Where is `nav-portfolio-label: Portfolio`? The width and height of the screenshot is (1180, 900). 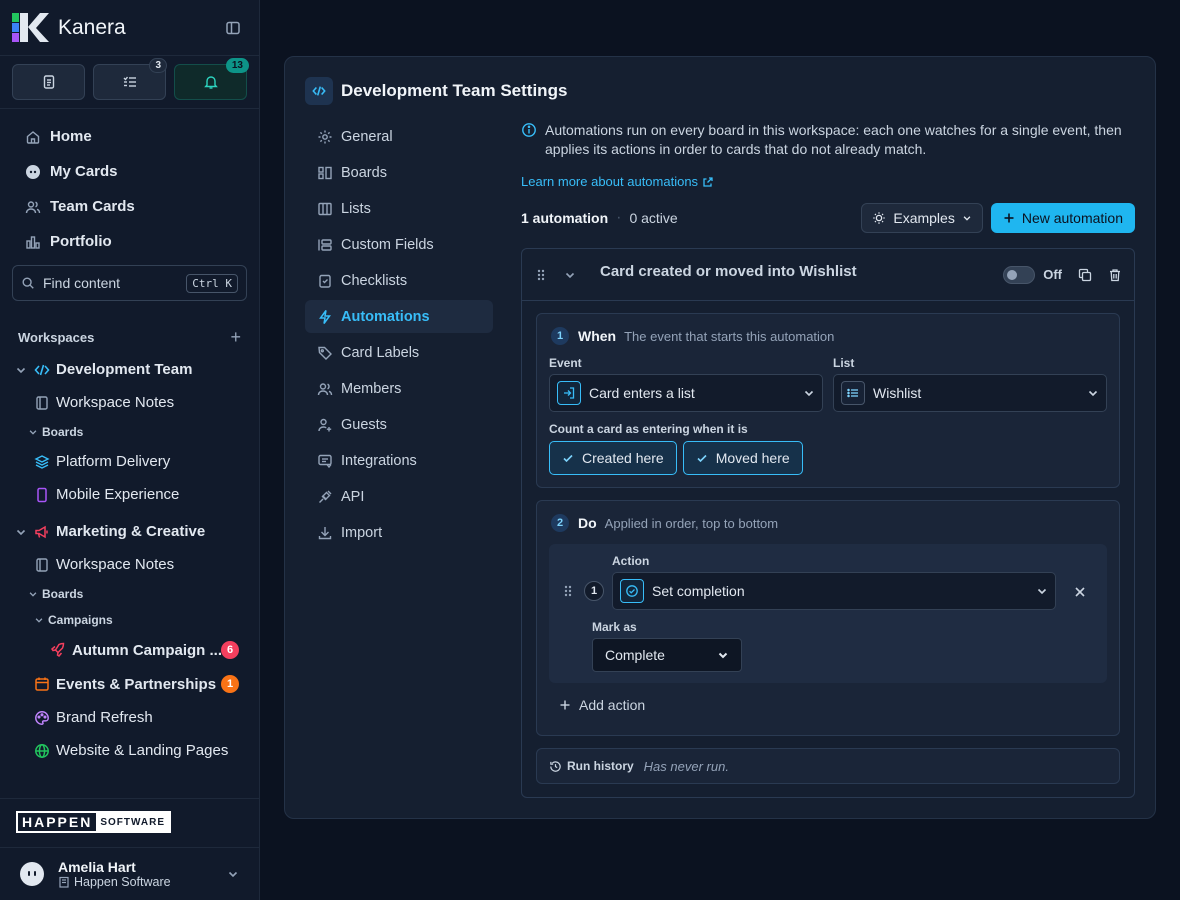
nav-portfolio-label: Portfolio is located at coordinates (81, 241).